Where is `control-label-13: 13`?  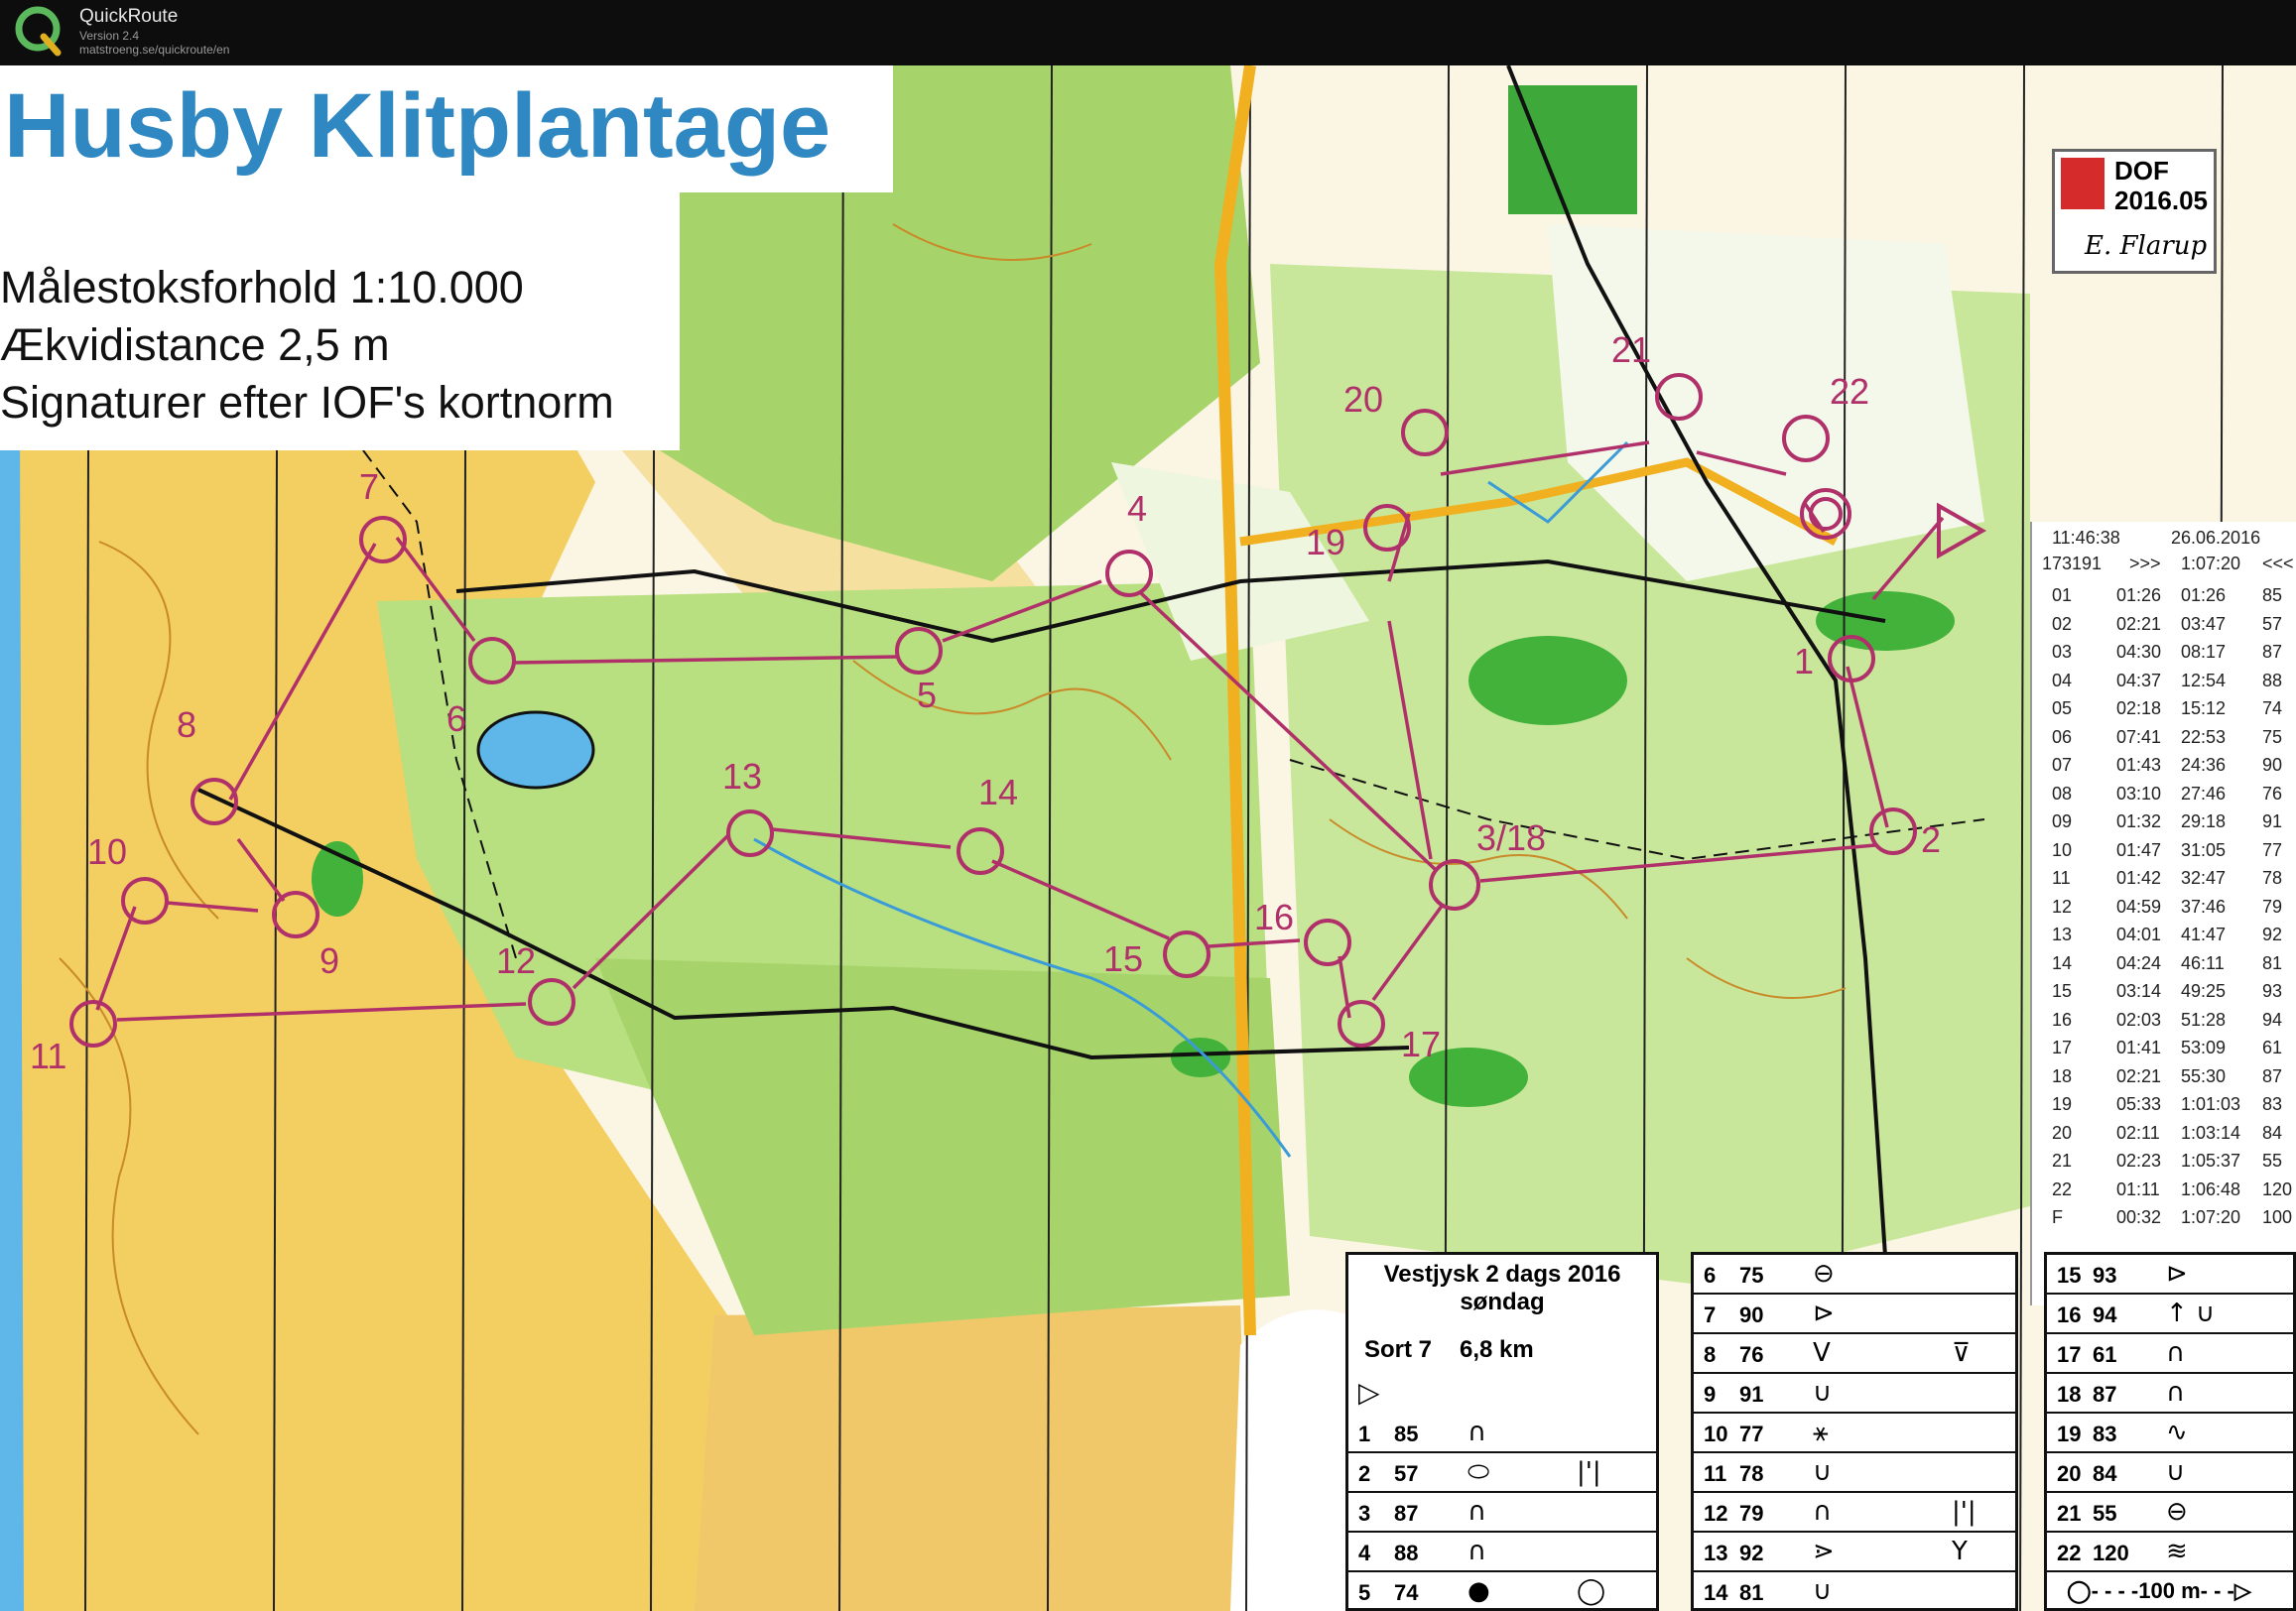 control-label-13: 13 is located at coordinates (743, 777).